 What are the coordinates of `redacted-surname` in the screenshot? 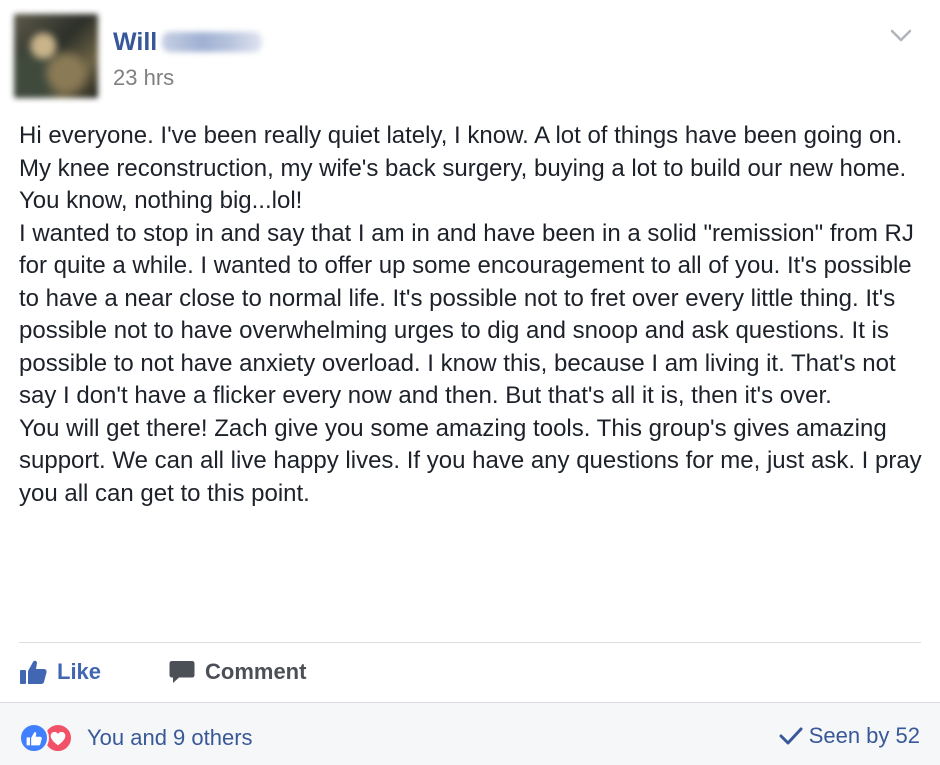 It's located at (212, 42).